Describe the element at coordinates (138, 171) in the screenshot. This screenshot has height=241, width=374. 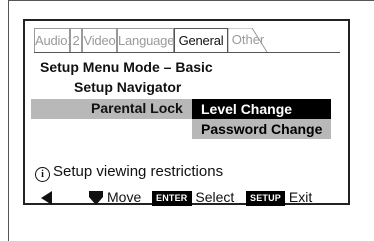
I see `help-text: Setup viewing restrictions` at that location.